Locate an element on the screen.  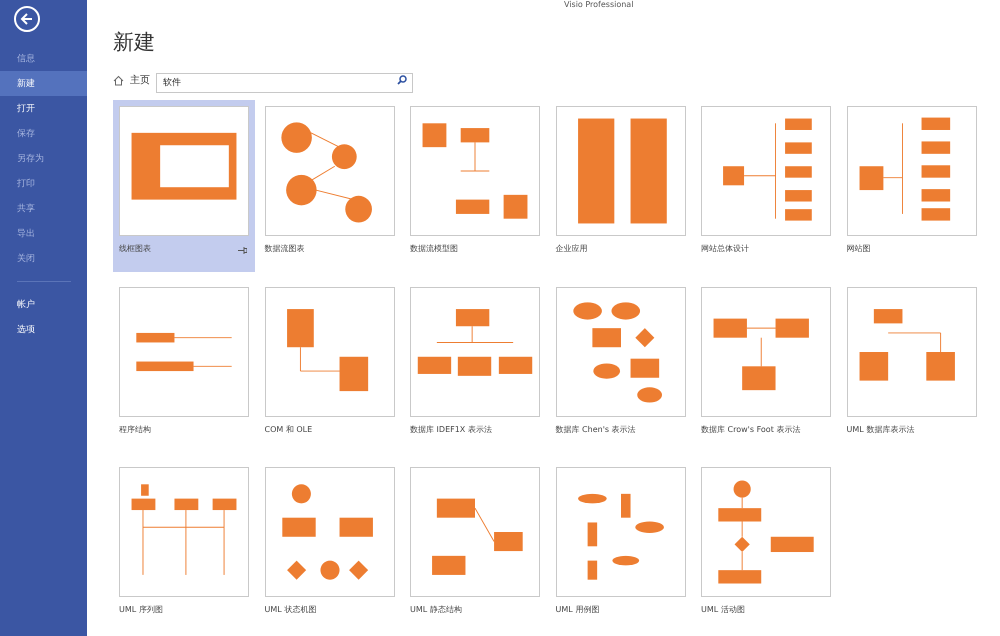
template-label: COM 和 OLE is located at coordinates (288, 429).